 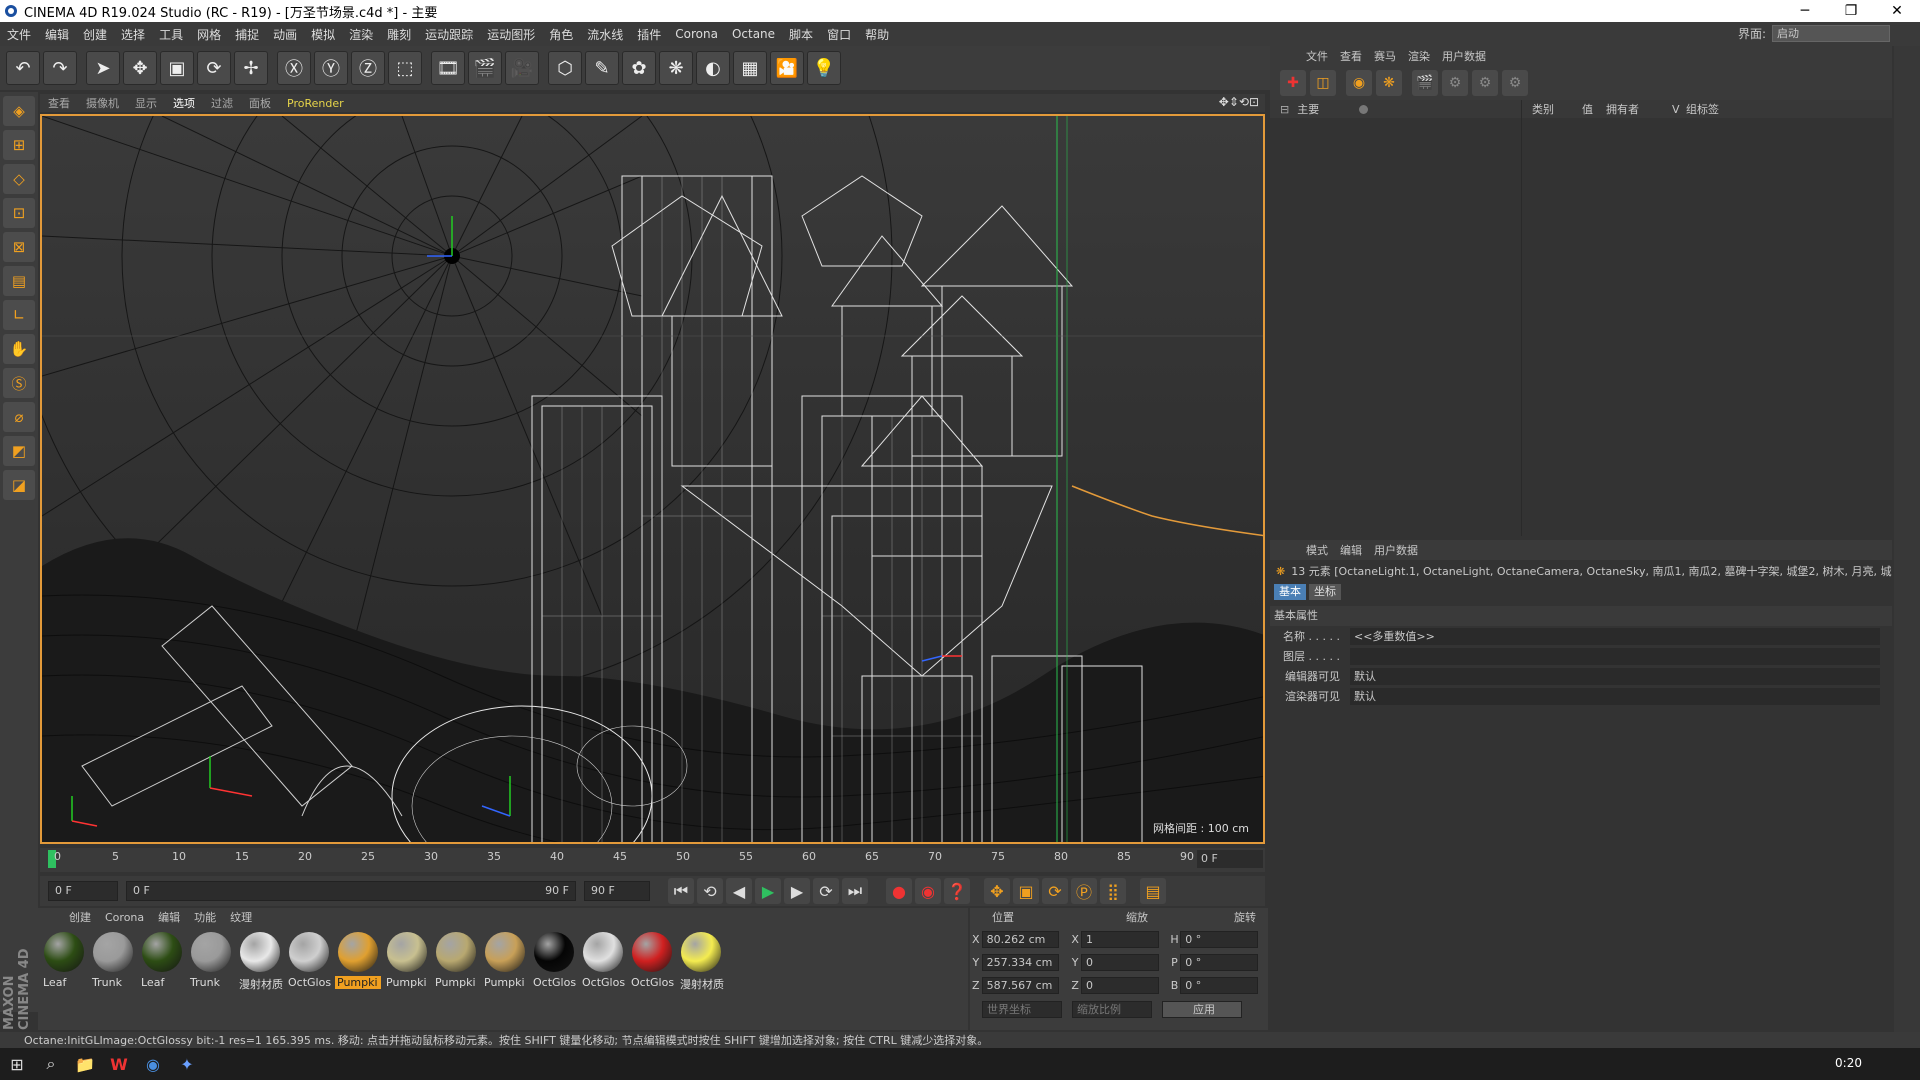 I want to click on y-axis-button: Ⓨ, so click(x=331, y=68).